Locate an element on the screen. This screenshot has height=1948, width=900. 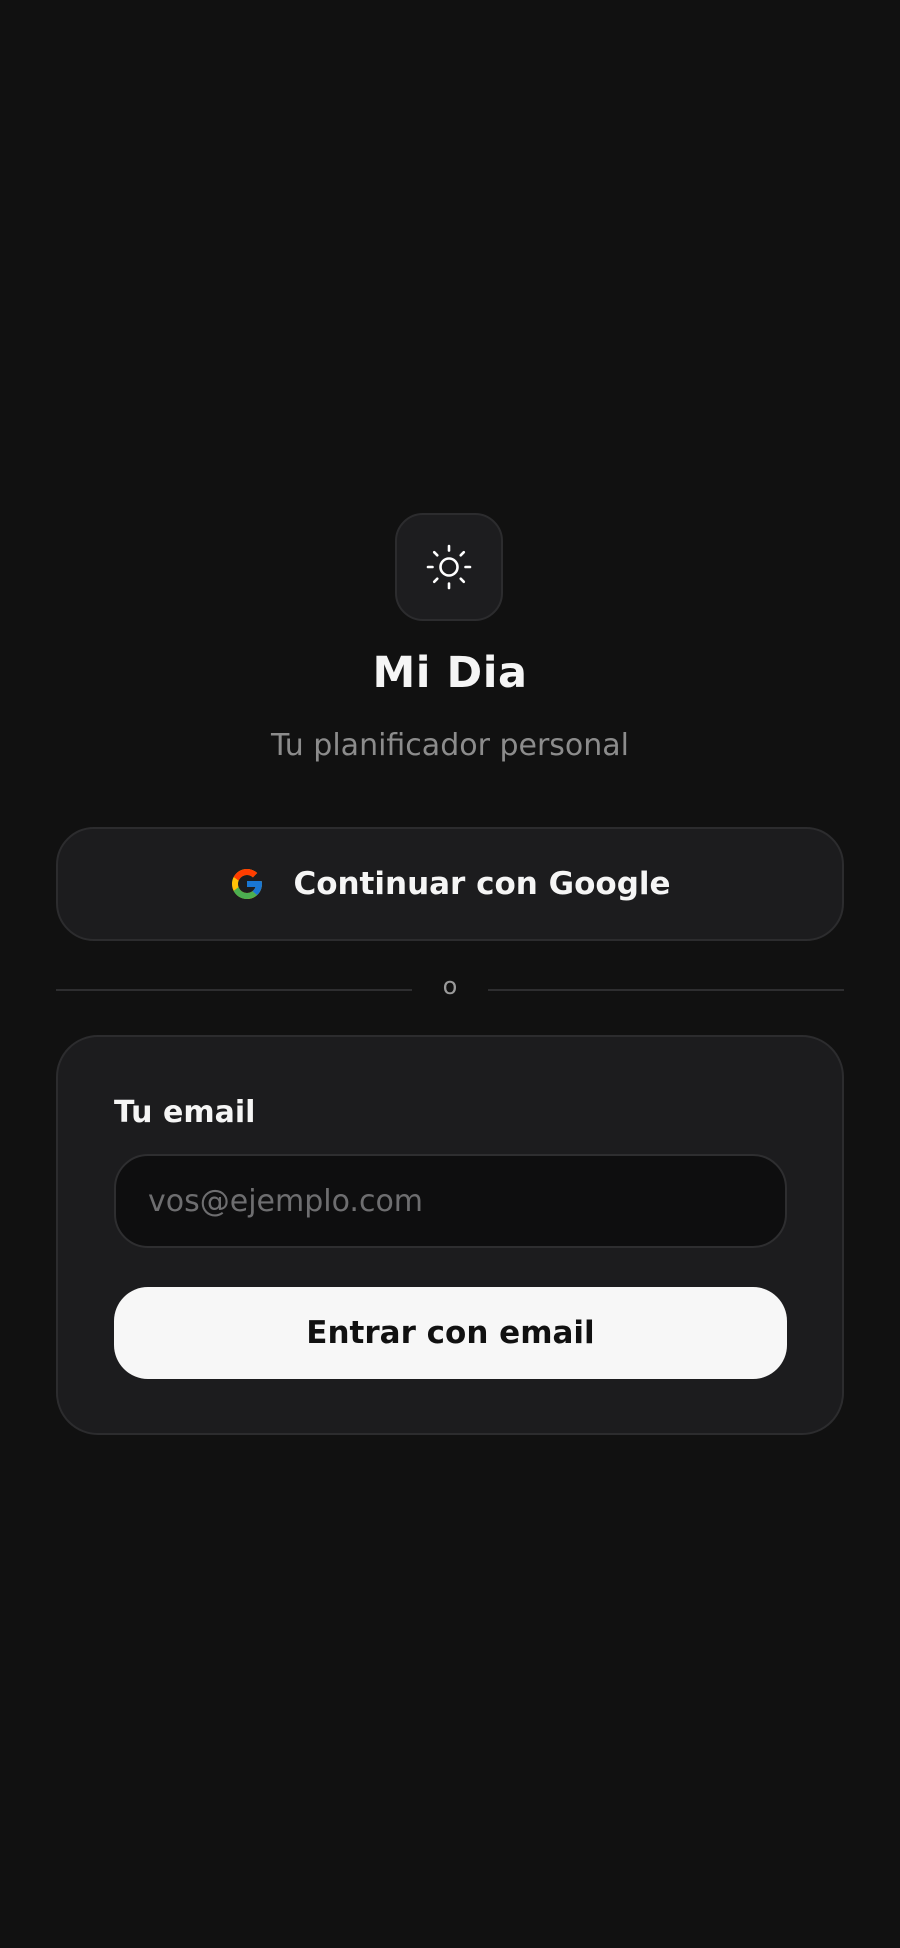
app-title: Mi Dia is located at coordinates (450, 673).